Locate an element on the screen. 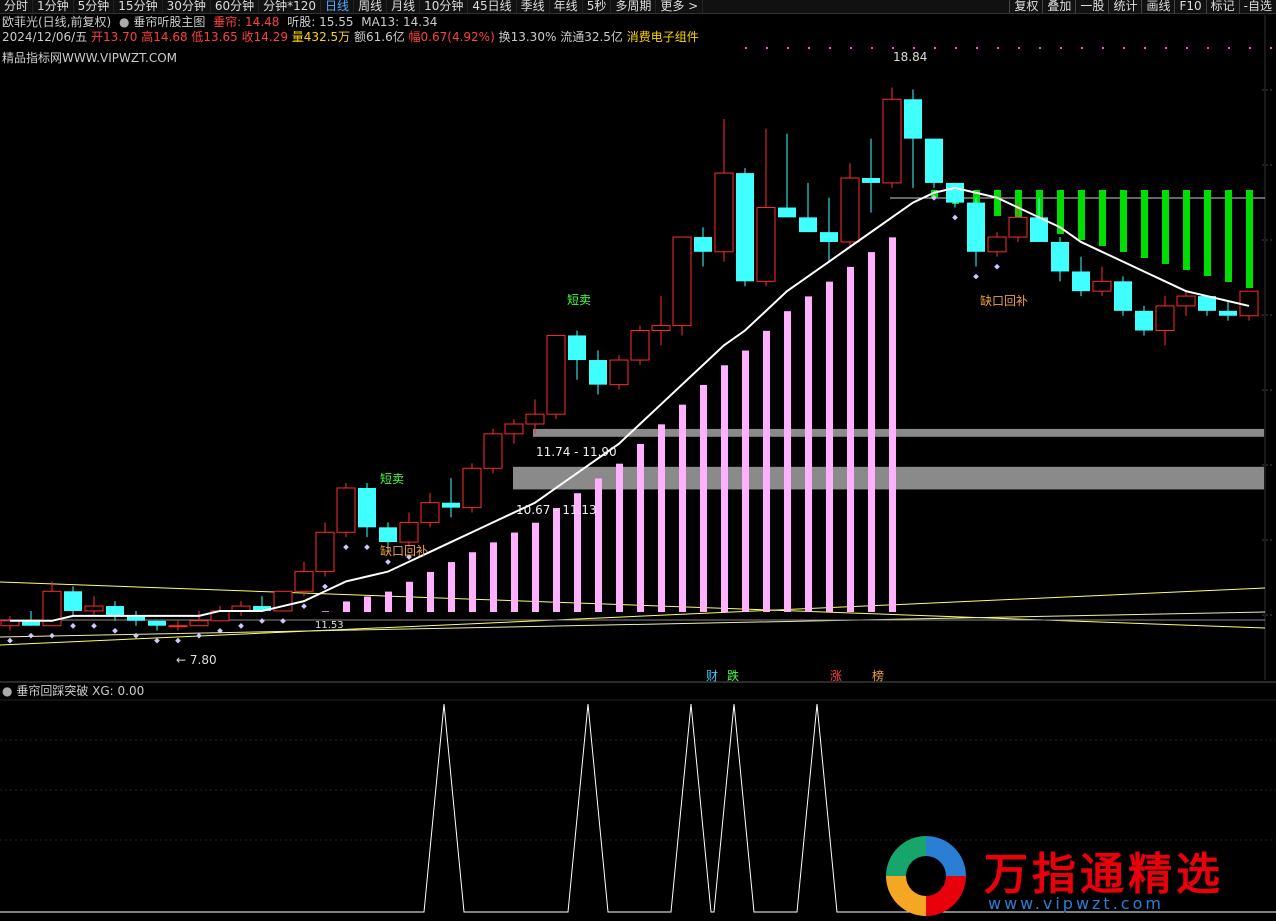 This screenshot has height=921, width=1276. sub-panel-value: XG: 0.00 is located at coordinates (118, 691).